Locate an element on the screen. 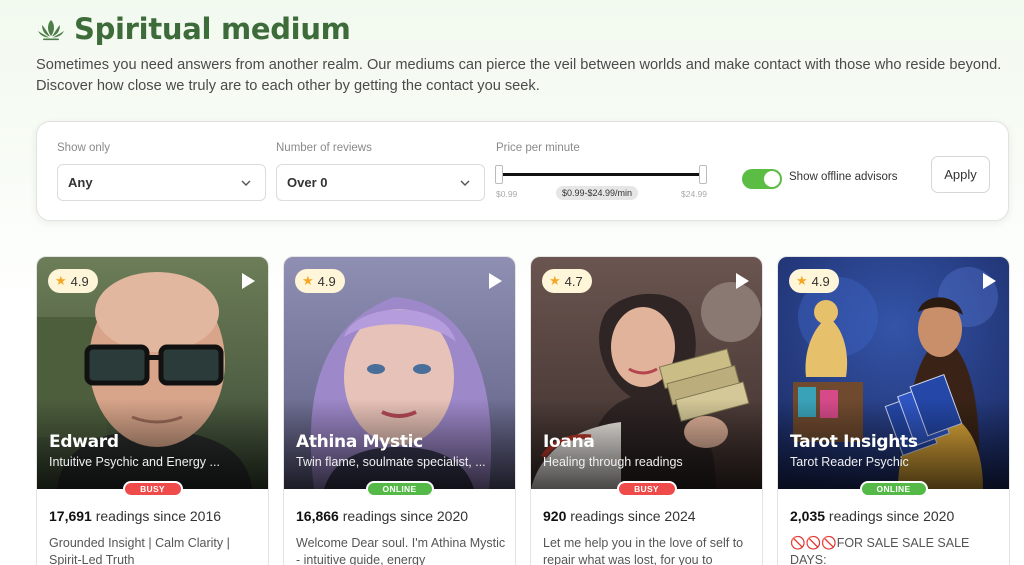 This screenshot has width=1024, height=565. show-only-value: Any is located at coordinates (80, 182).